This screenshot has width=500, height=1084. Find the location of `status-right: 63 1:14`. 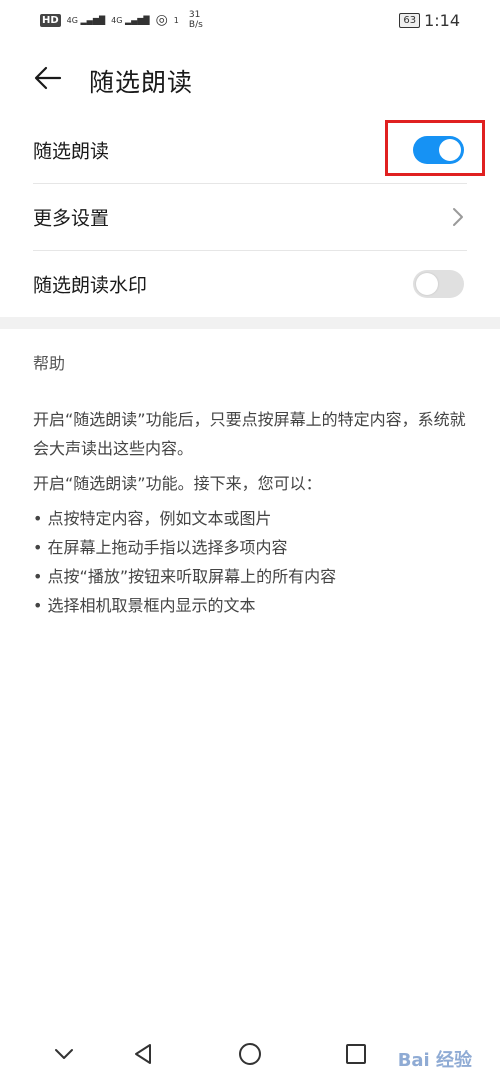

status-right: 63 1:14 is located at coordinates (429, 20).